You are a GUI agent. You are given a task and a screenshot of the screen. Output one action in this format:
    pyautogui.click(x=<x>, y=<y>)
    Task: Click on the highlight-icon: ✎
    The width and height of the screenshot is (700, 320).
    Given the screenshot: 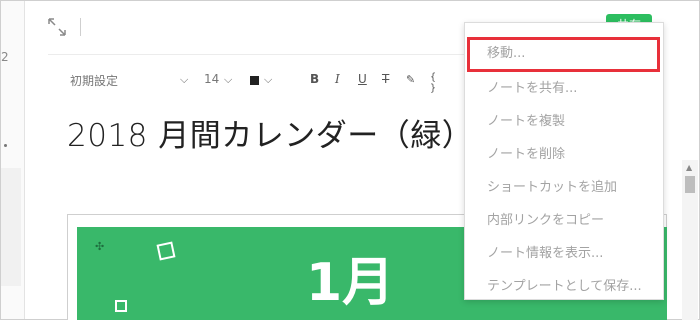 What is the action you would take?
    pyautogui.click(x=410, y=79)
    